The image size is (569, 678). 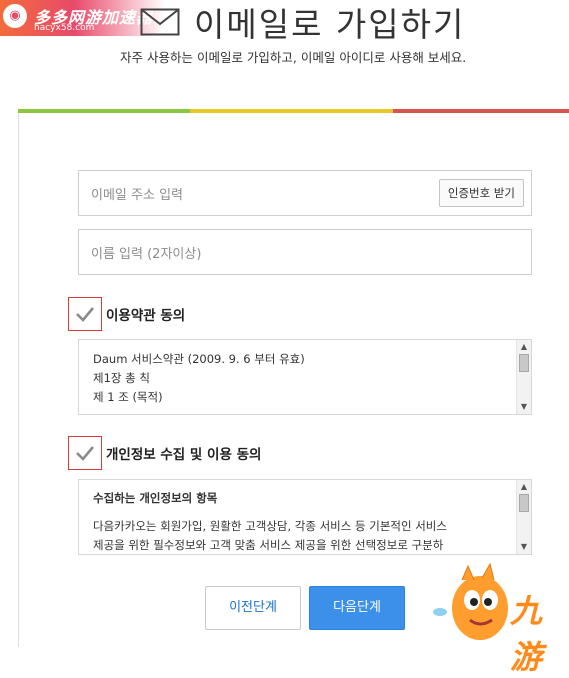 What do you see at coordinates (481, 111) in the screenshot?
I see `color-bar-red` at bounding box center [481, 111].